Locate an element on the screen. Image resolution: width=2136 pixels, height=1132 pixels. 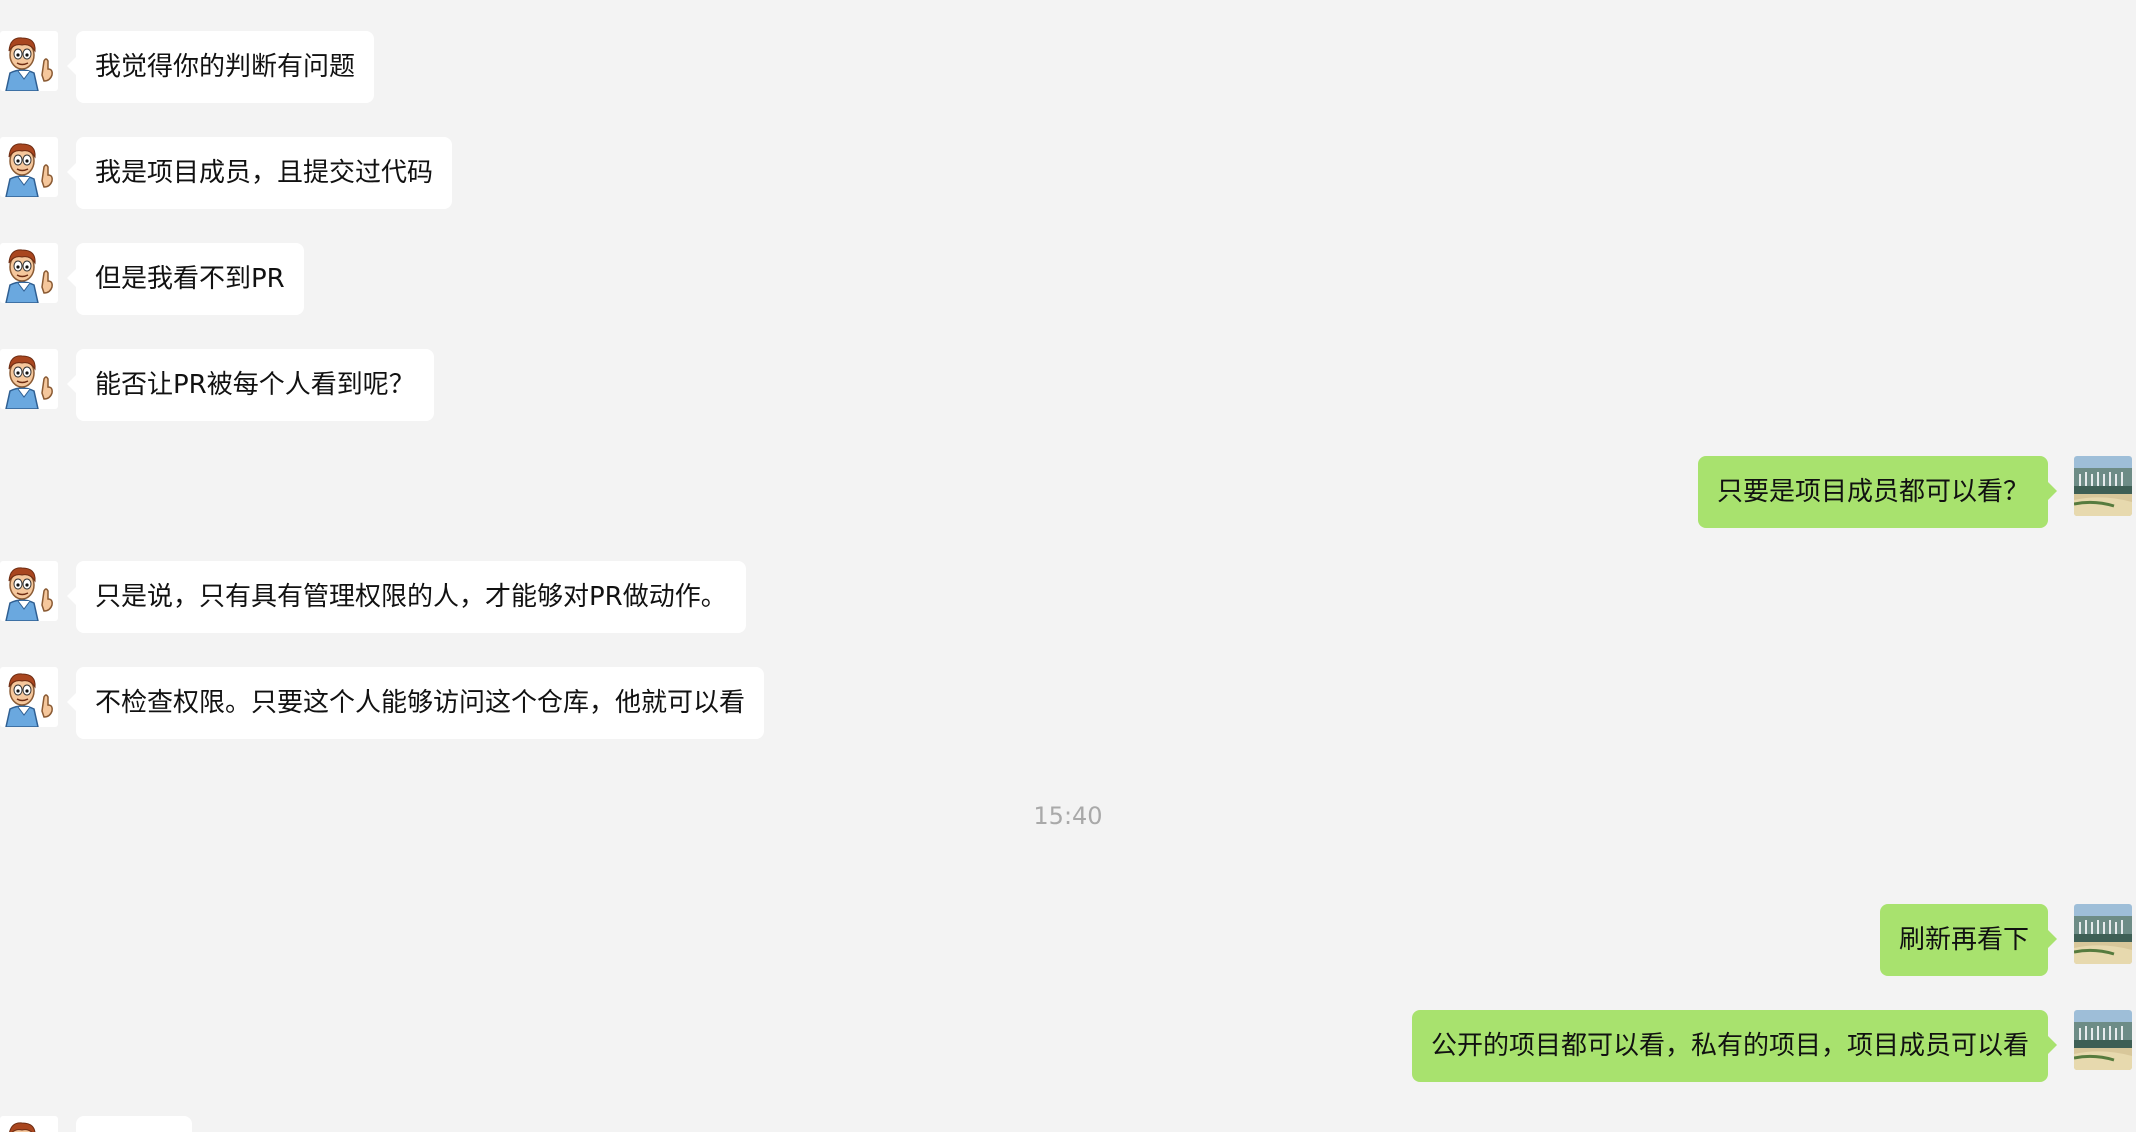
message-row: 但是我看不到PR is located at coordinates (1068, 279).